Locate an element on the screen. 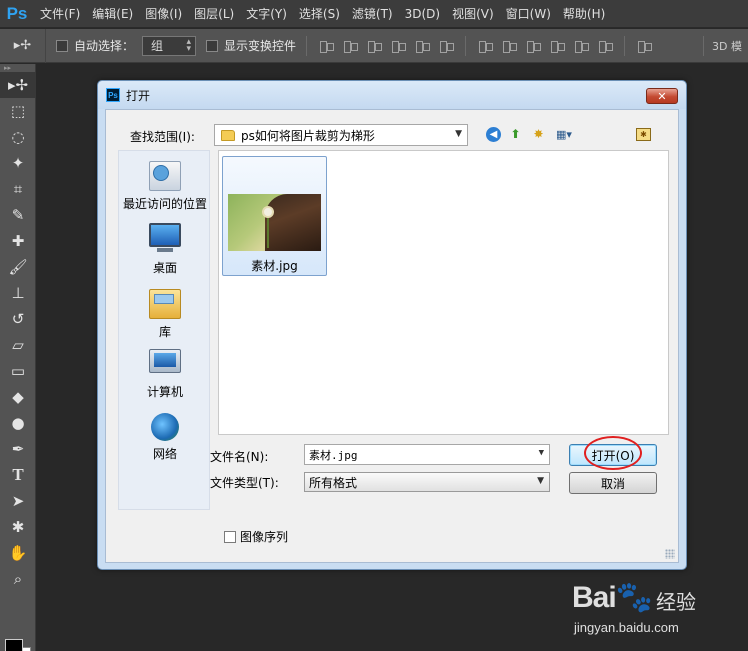 Image resolution: width=748 pixels, height=651 pixels. brush-tool-icon: 🖌 is located at coordinates (18, 267).